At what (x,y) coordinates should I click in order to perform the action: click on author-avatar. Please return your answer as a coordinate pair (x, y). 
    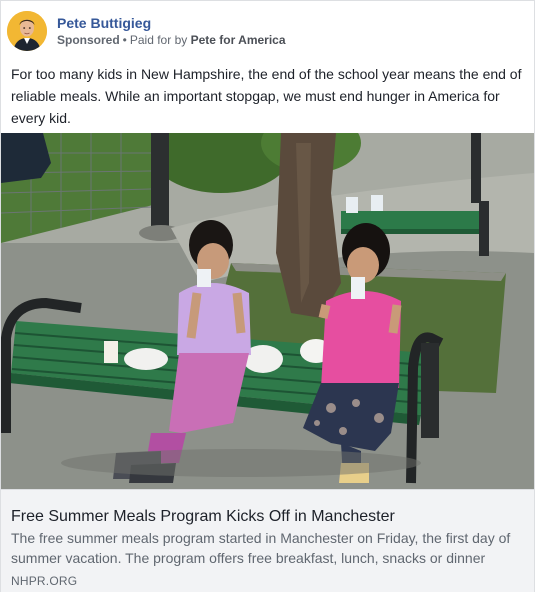
    Looking at the image, I should click on (27, 31).